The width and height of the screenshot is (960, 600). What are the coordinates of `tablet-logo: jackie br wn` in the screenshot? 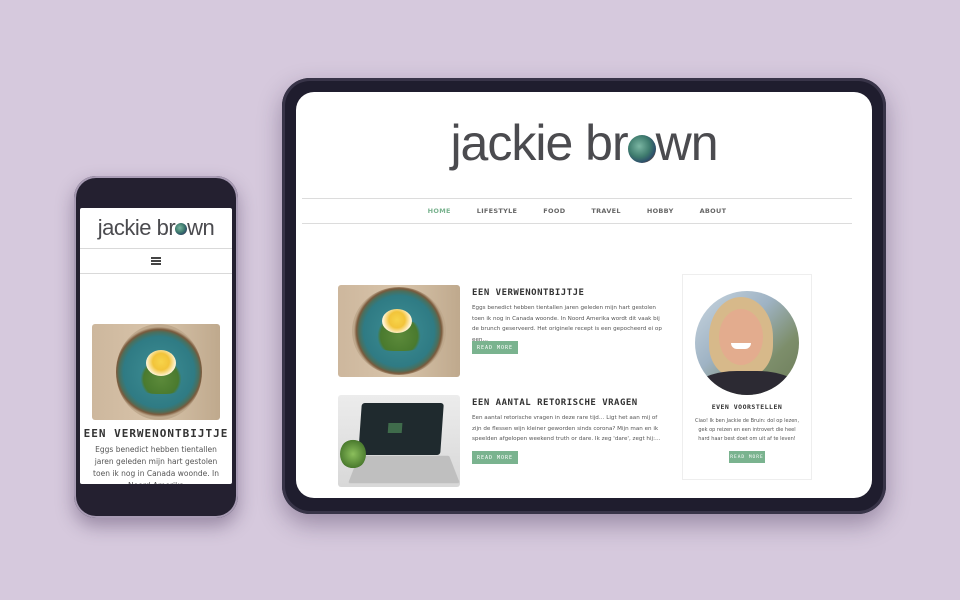 It's located at (584, 143).